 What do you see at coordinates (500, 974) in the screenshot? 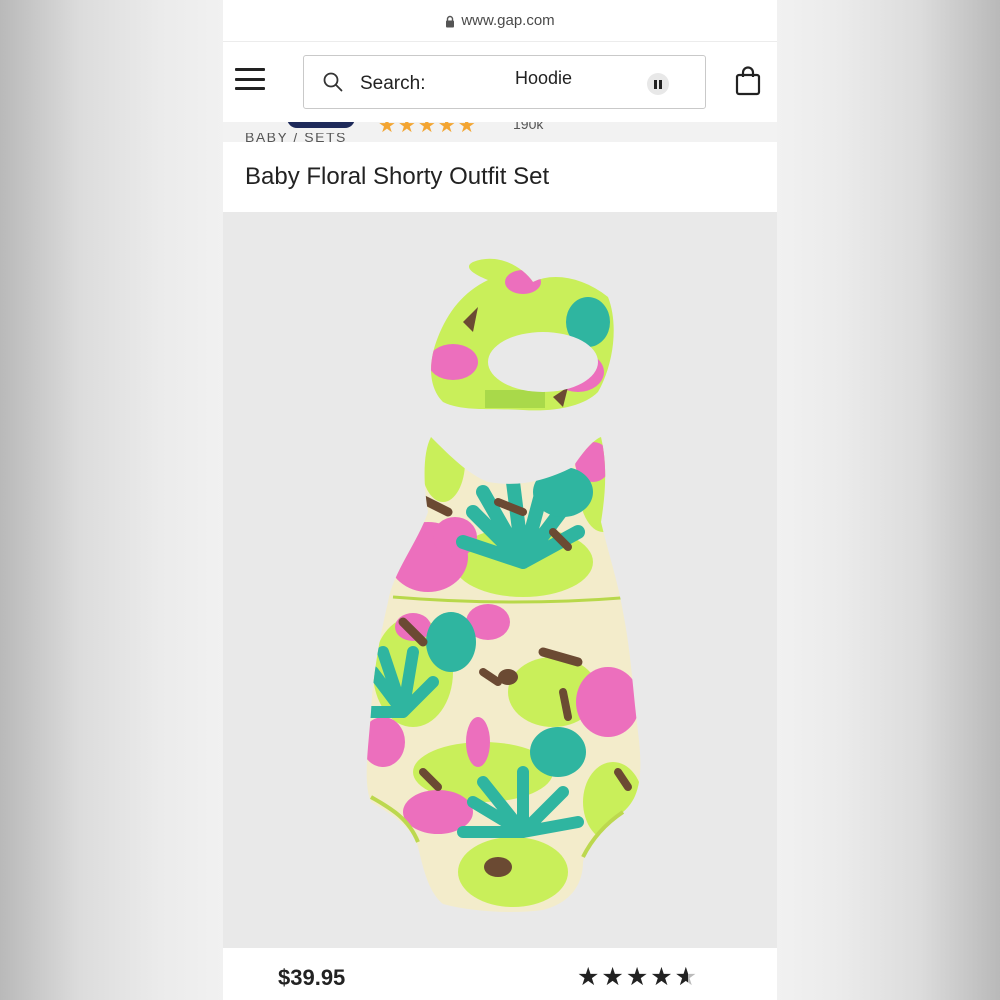
I see `price-rating-bar: $39.95 ★★★★★` at bounding box center [500, 974].